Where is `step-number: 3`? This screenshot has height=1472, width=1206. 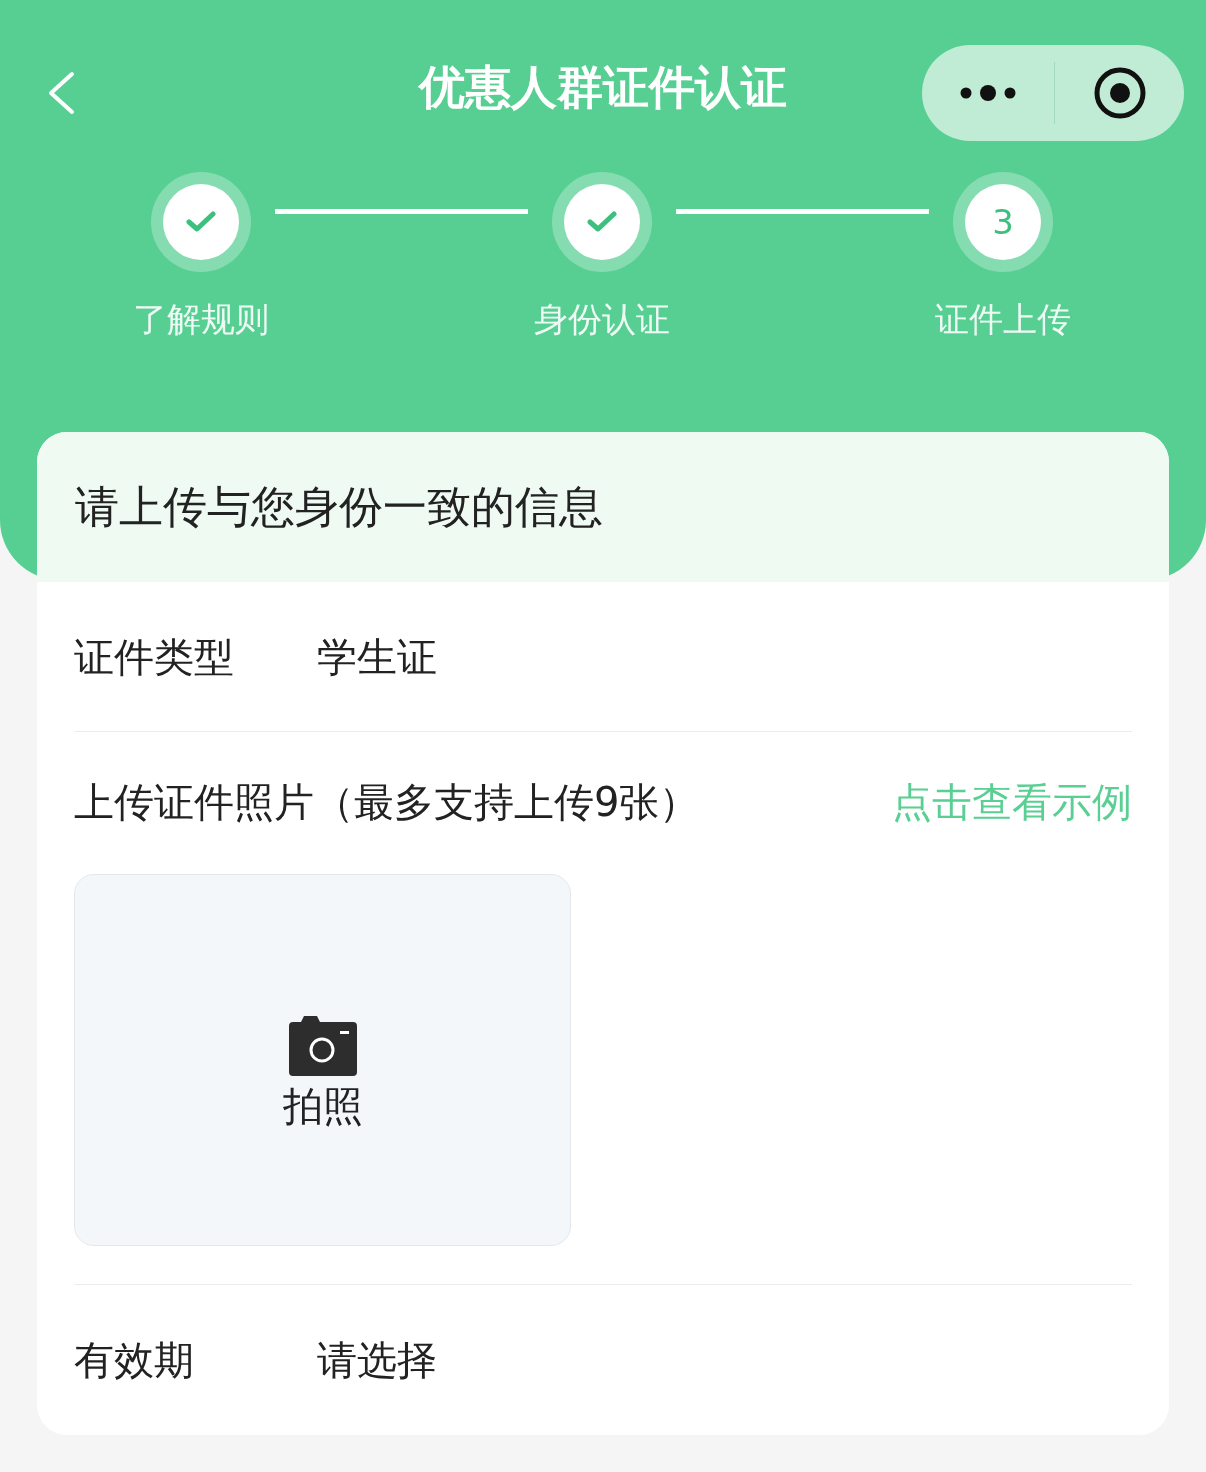 step-number: 3 is located at coordinates (1003, 222).